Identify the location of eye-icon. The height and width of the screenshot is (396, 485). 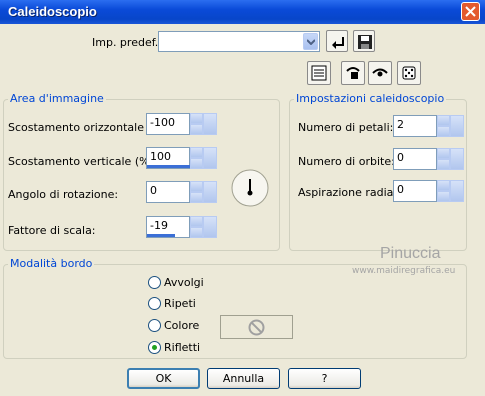
(380, 72).